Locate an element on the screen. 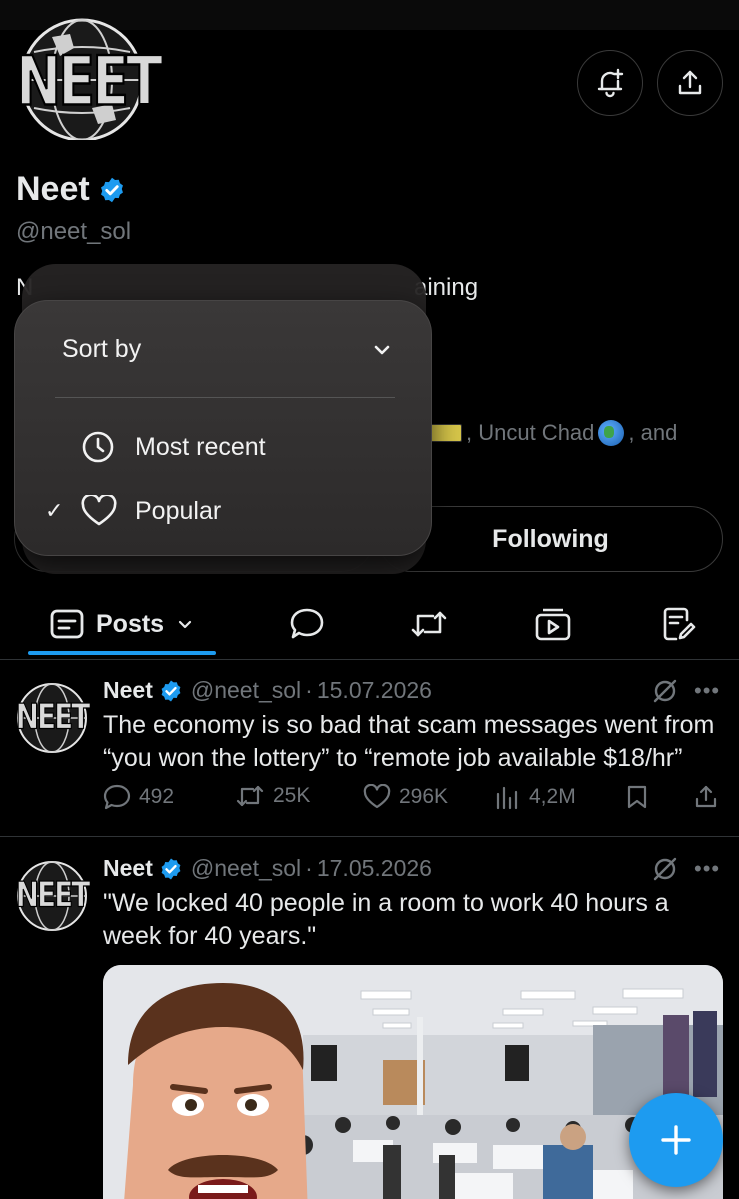 This screenshot has width=739, height=1199. views-chart-icon is located at coordinates (507, 798).